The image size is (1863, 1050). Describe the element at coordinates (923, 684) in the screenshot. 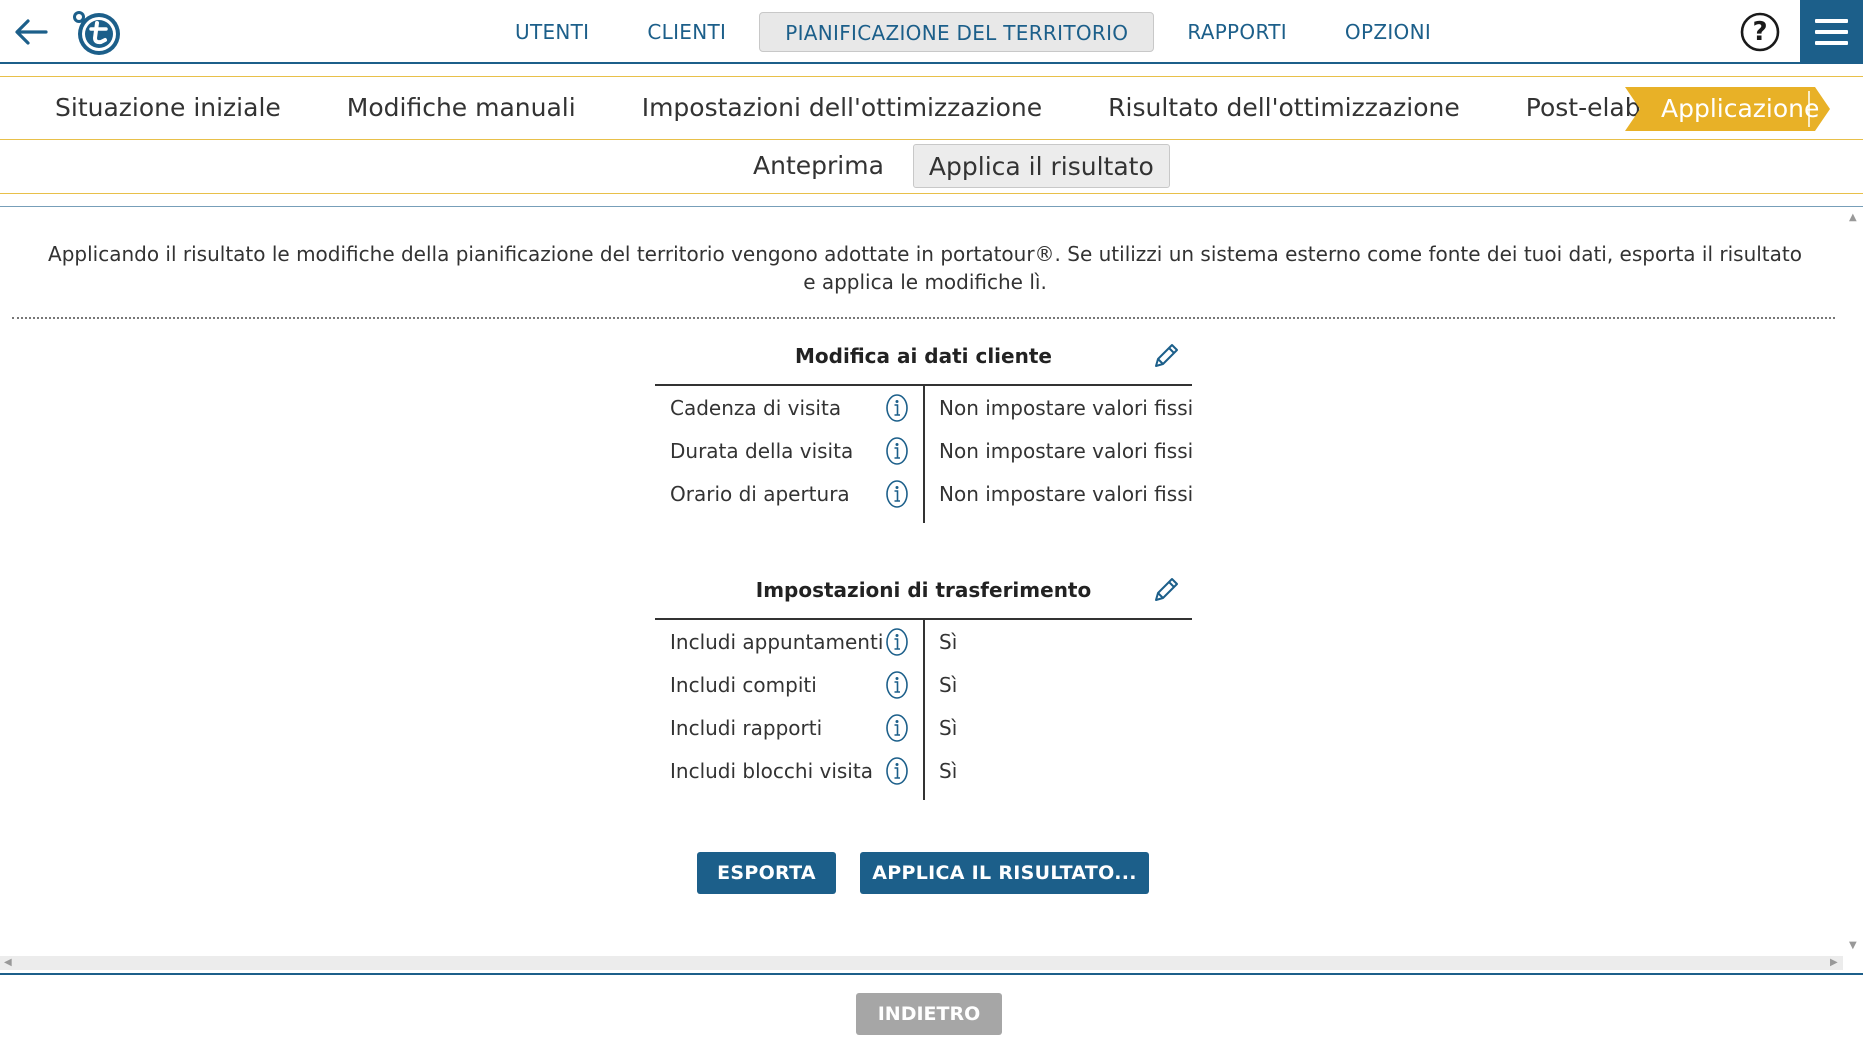

I see `table-row: Includi compiti Sì` at that location.